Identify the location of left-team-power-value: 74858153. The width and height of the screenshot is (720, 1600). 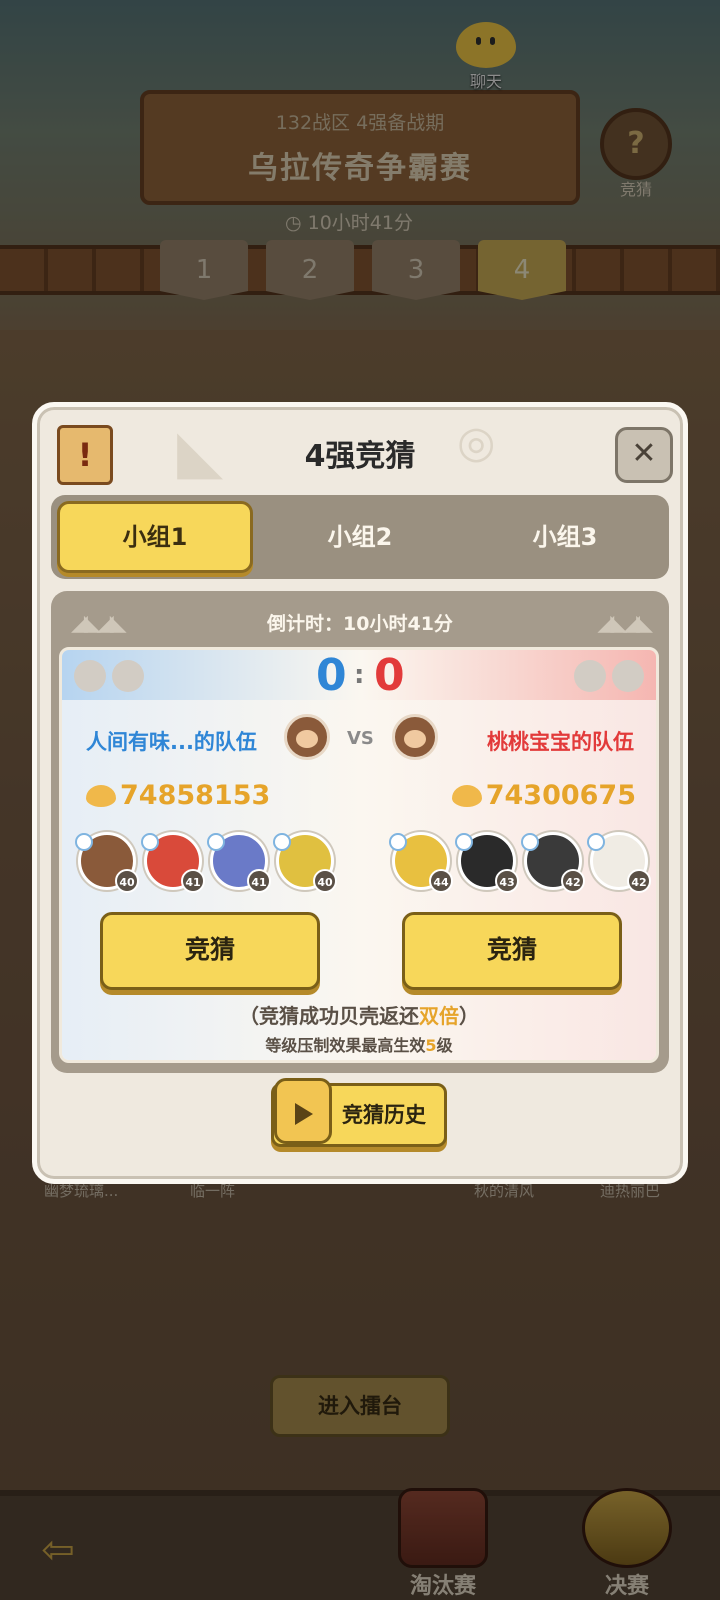
(195, 795).